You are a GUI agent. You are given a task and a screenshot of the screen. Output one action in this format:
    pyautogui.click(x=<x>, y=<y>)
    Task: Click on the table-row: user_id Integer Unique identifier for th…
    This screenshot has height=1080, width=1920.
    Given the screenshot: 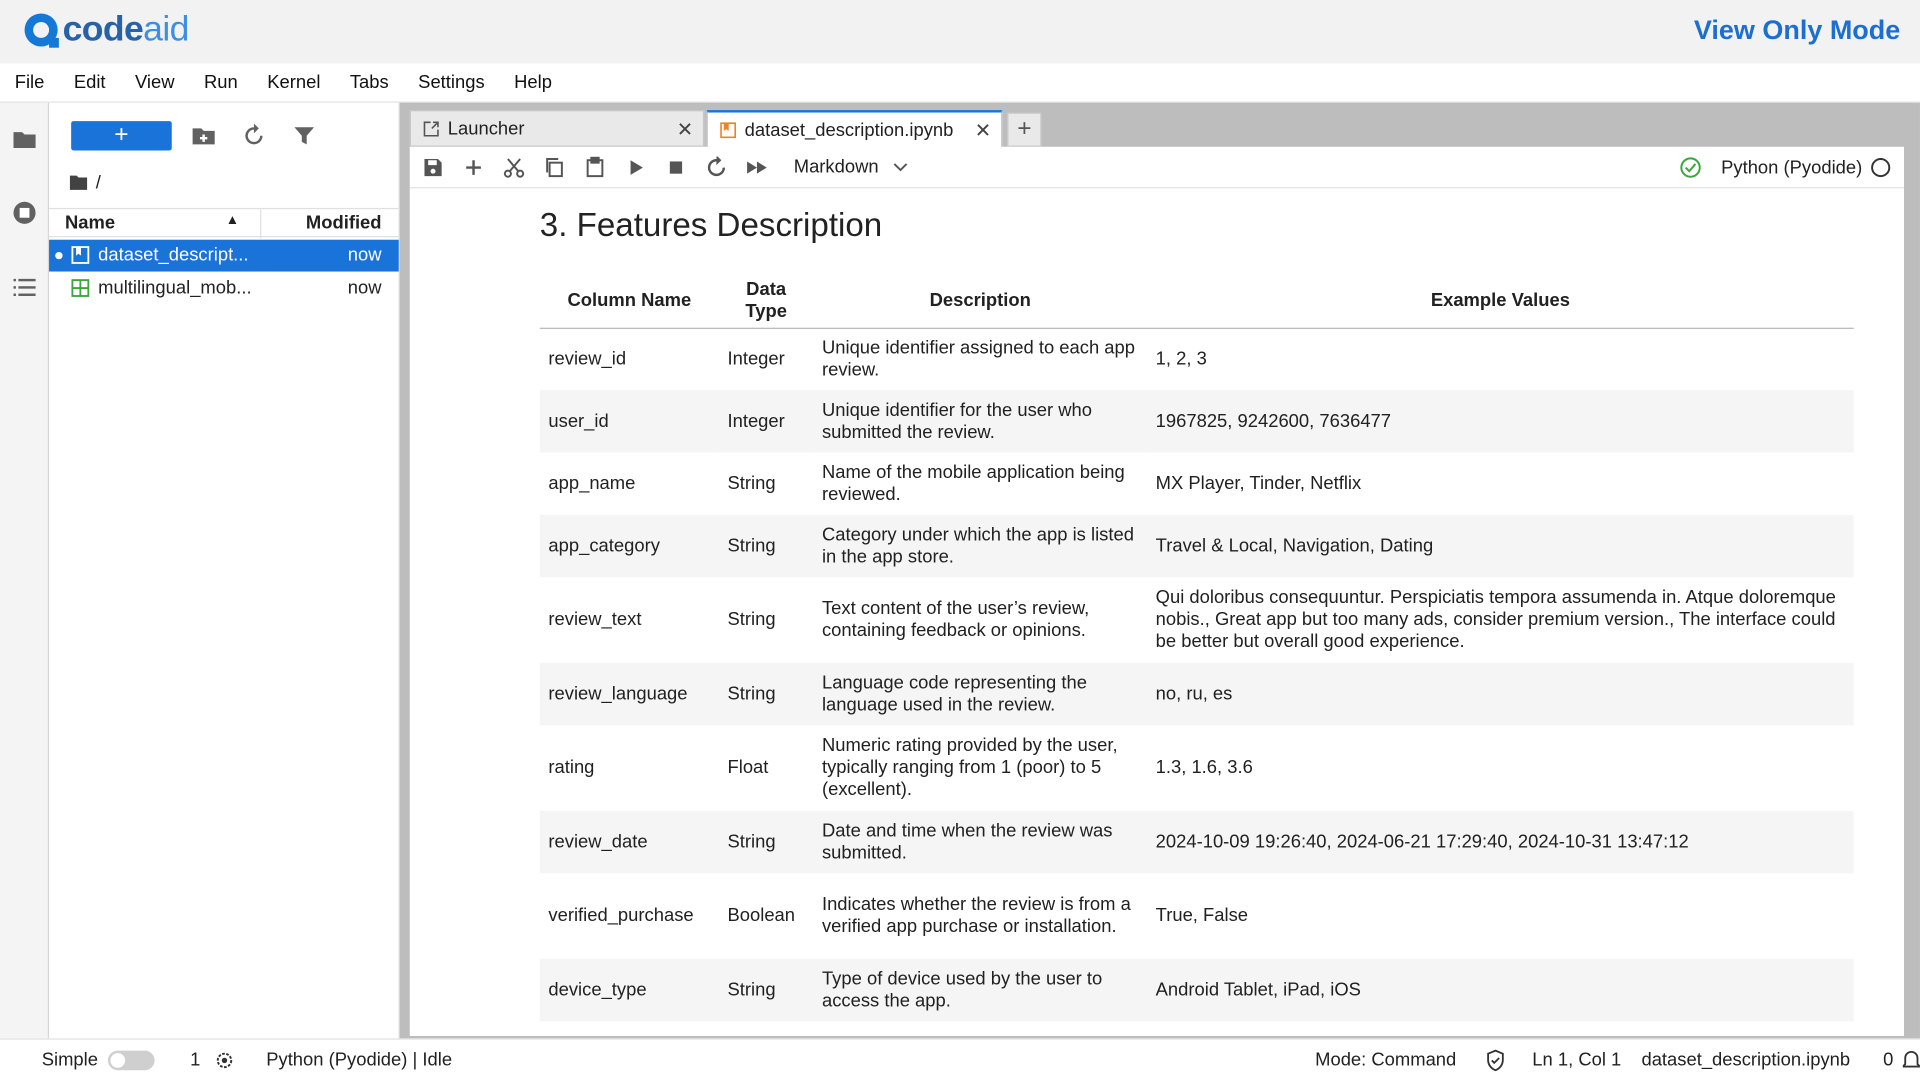 What is the action you would take?
    pyautogui.click(x=1196, y=421)
    